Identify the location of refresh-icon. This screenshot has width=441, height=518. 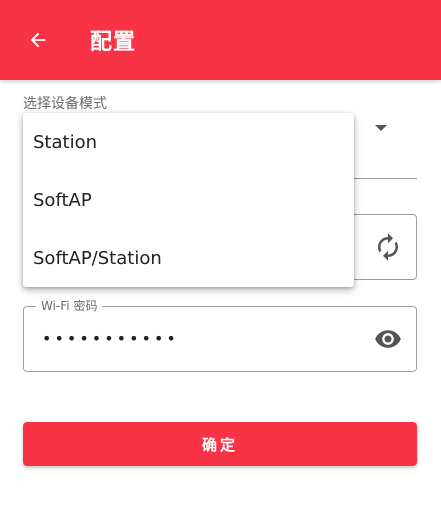
(388, 247).